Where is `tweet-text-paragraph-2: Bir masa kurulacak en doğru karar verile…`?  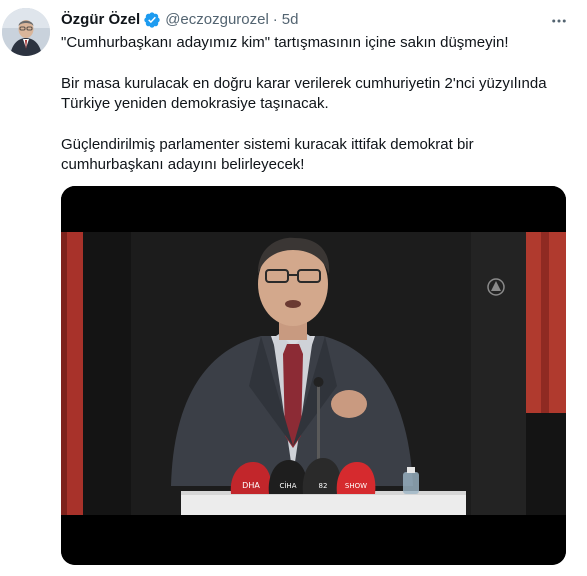
tweet-text-paragraph-2: Bir masa kurulacak en doğru karar verile… is located at coordinates (304, 93).